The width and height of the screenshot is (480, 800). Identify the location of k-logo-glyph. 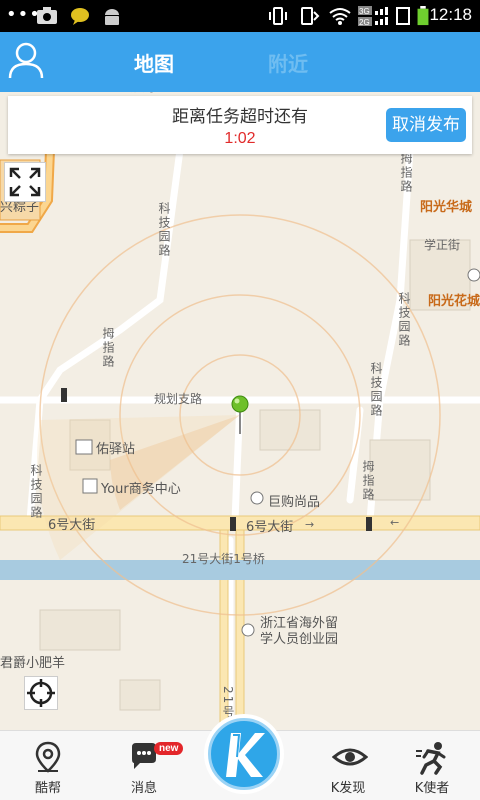
(245, 755).